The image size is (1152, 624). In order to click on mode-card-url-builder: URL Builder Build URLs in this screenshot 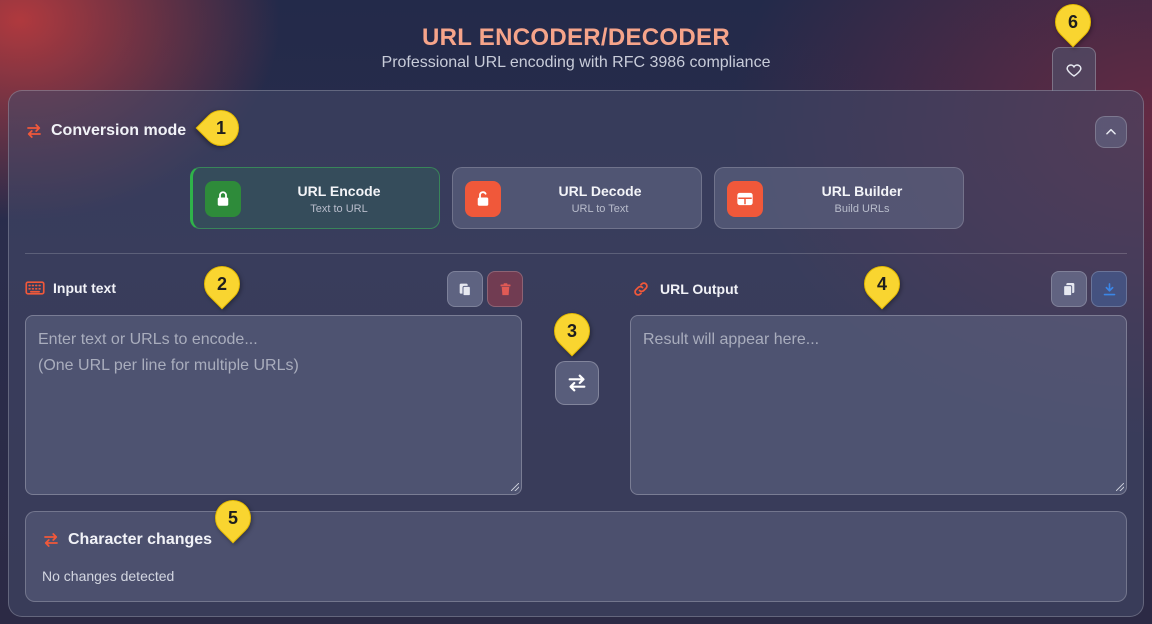, I will do `click(839, 198)`.